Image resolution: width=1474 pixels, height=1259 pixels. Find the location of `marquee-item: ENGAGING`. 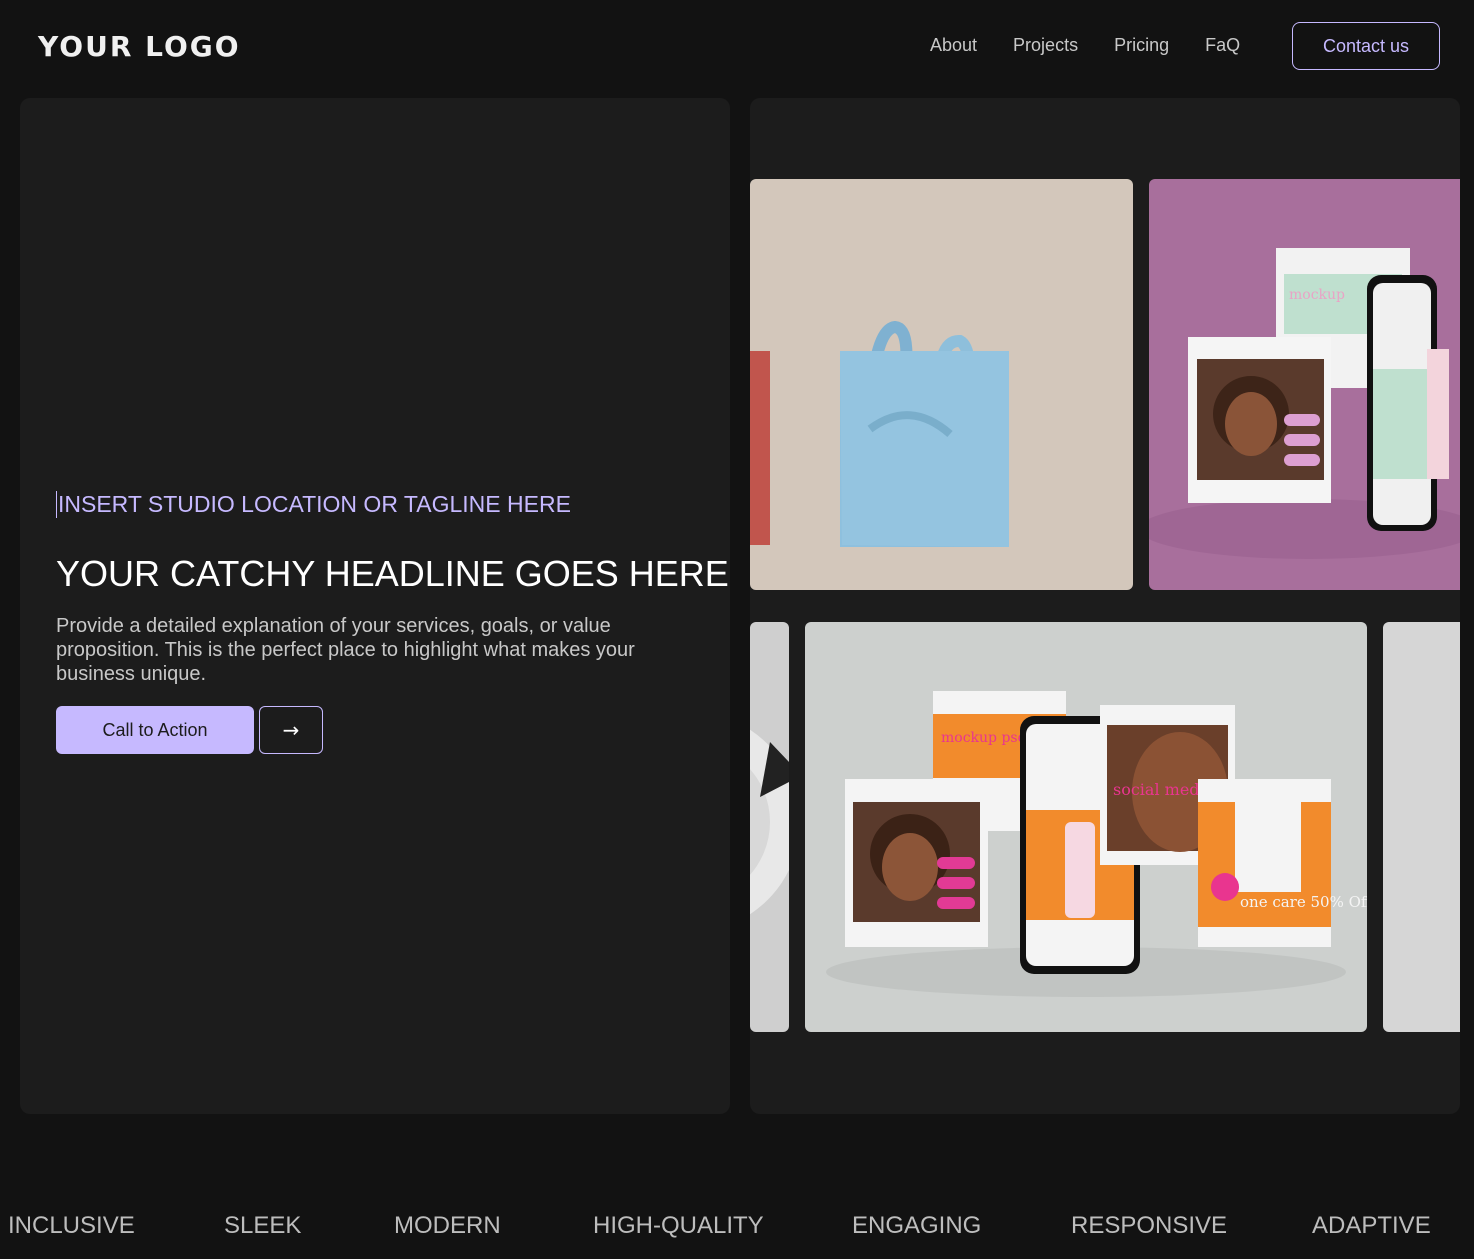

marquee-item: ENGAGING is located at coordinates (917, 1225).